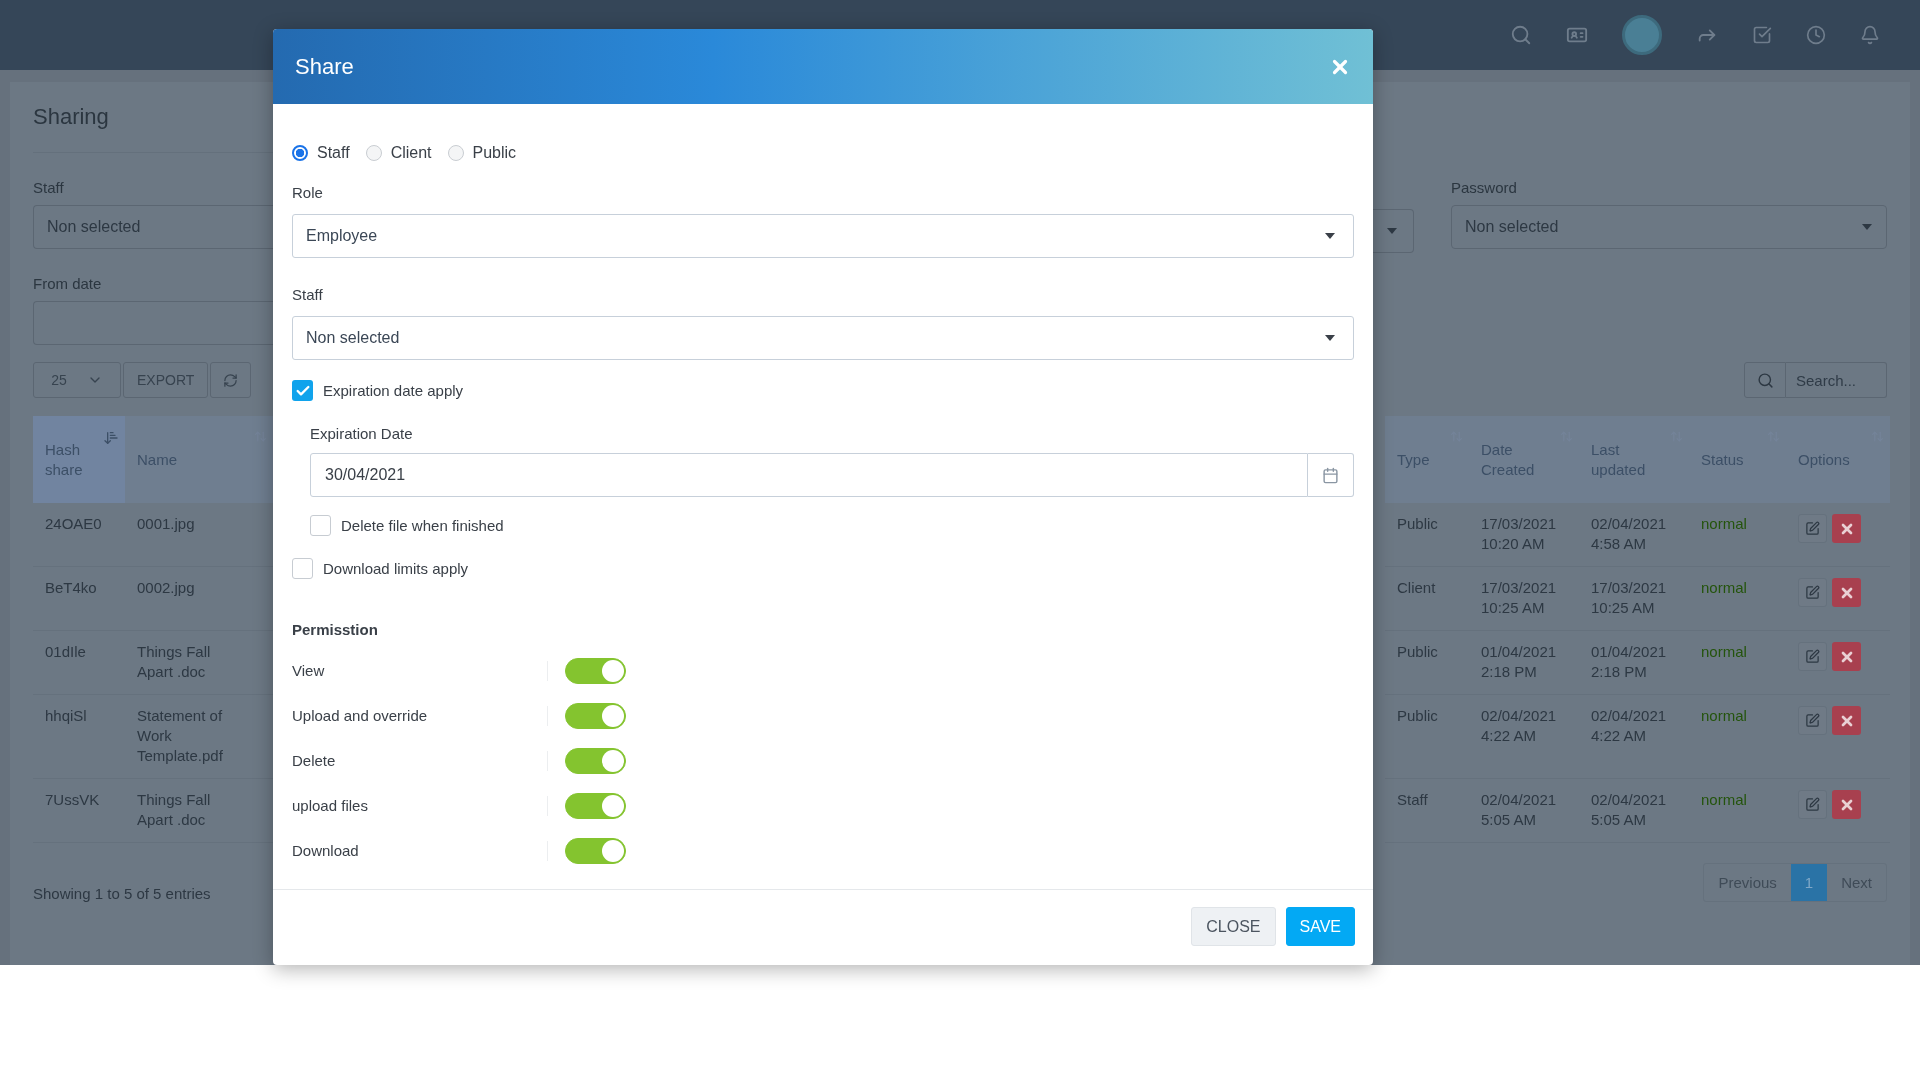 This screenshot has width=1920, height=1080. Describe the element at coordinates (1816, 35) in the screenshot. I see `clock-icon` at that location.